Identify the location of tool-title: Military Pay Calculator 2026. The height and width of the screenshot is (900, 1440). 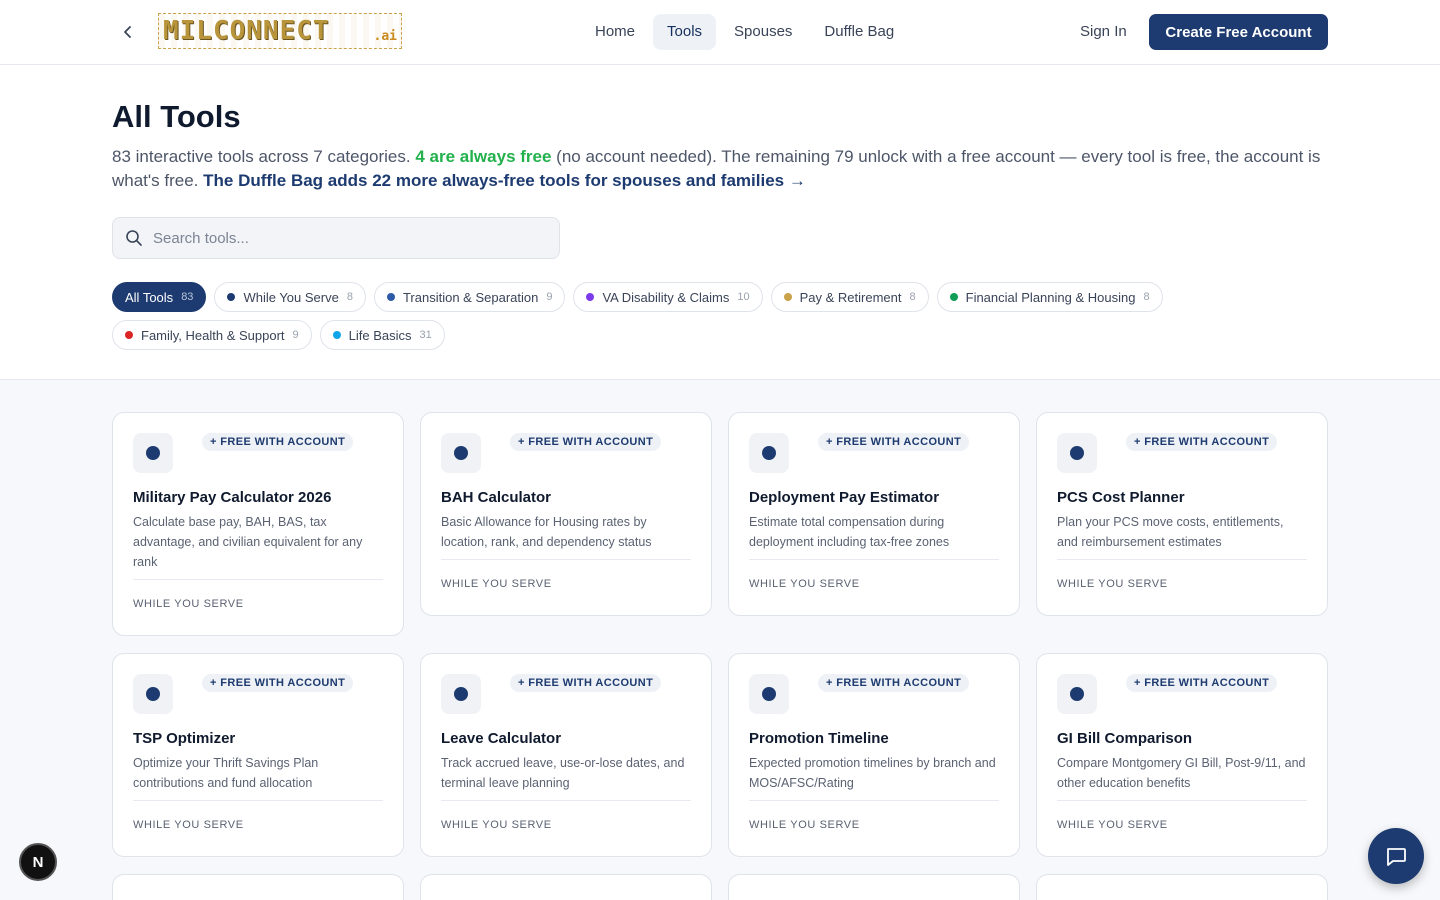
(232, 497).